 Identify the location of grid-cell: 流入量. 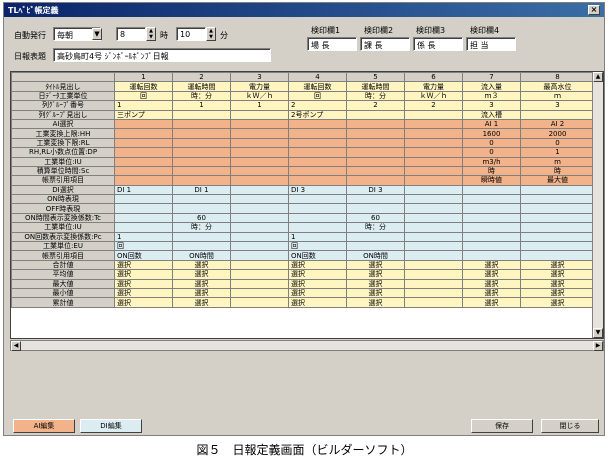
(491, 86).